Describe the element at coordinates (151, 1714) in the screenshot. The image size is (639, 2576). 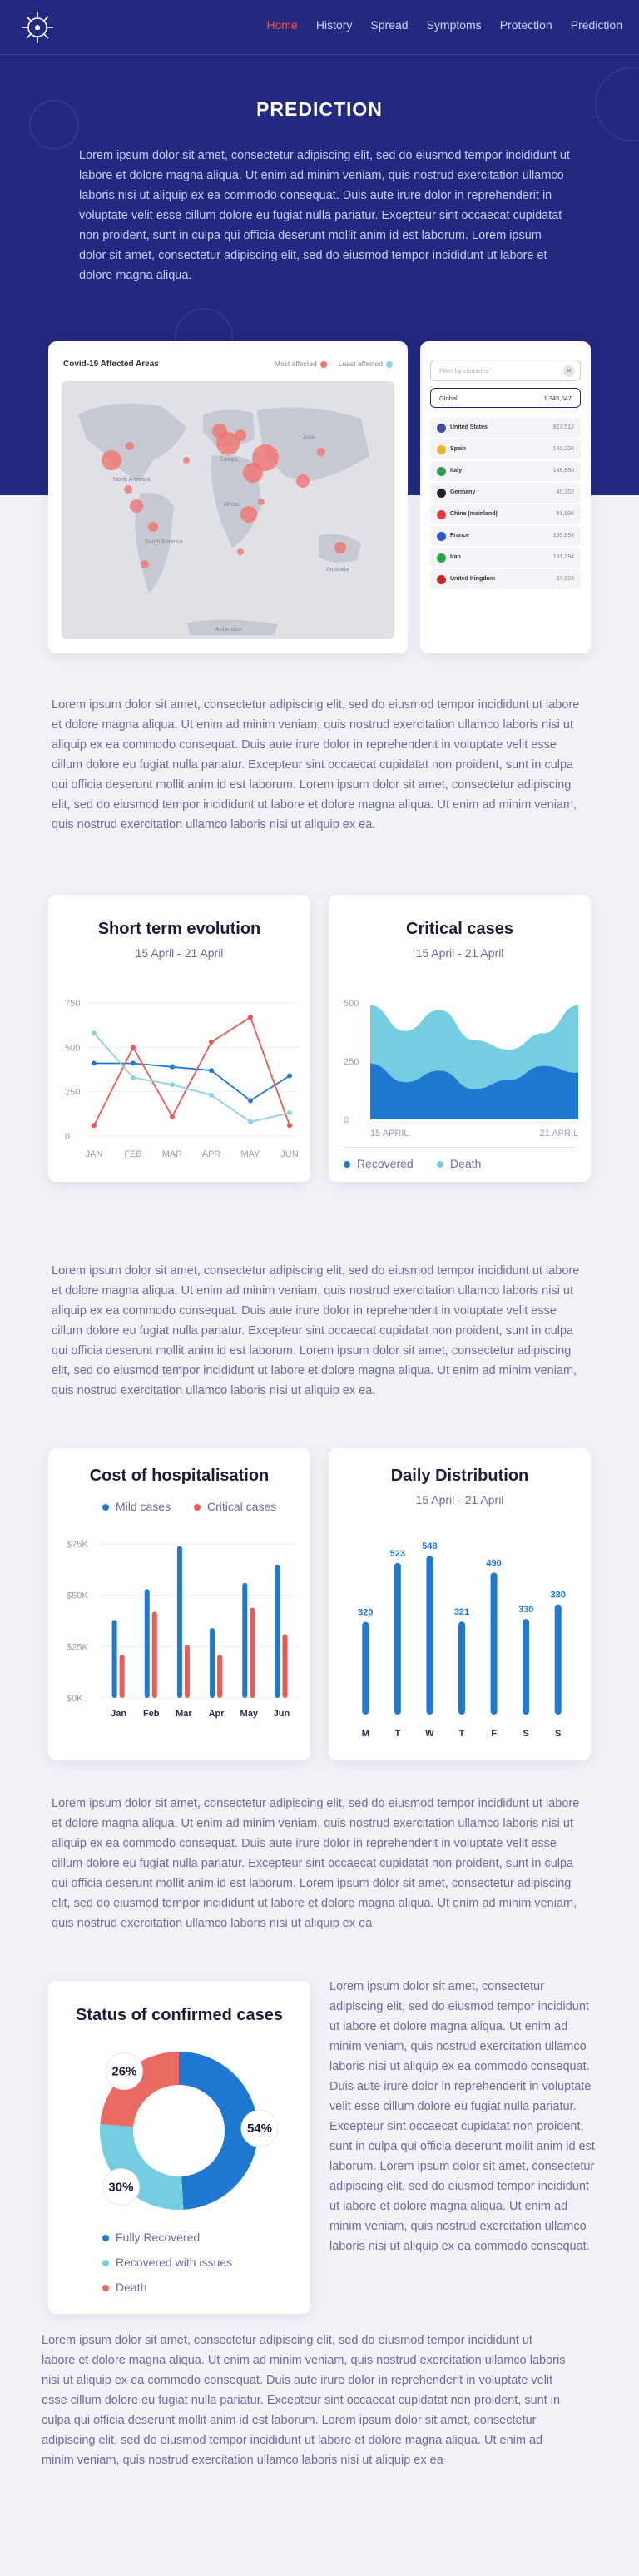
I see `x-tick-label: Feb` at that location.